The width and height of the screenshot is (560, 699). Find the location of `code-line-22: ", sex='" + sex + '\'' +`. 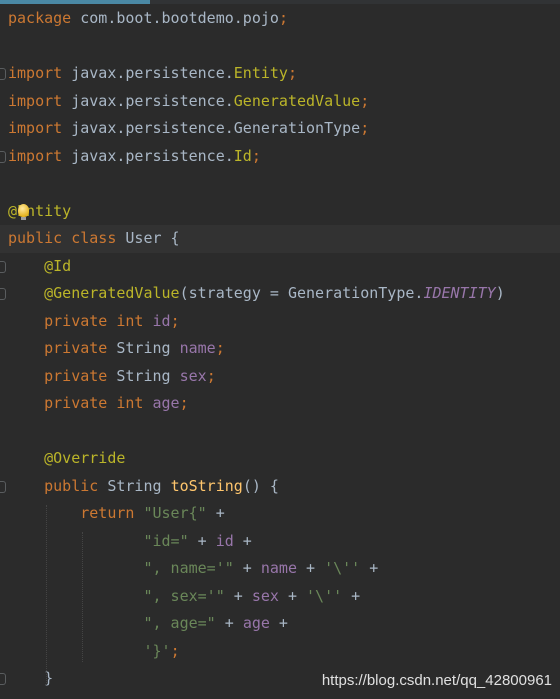

code-line-22: ", sex='" + sex + '\'' + is located at coordinates (280, 597).